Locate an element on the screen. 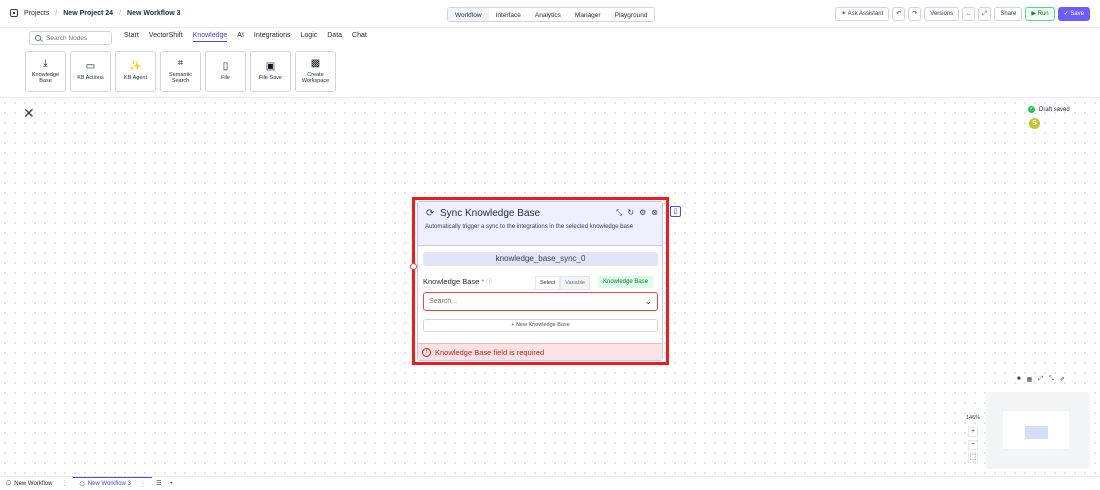 Image resolution: width=1100 pixels, height=490 pixels. input-handle is located at coordinates (413, 266).